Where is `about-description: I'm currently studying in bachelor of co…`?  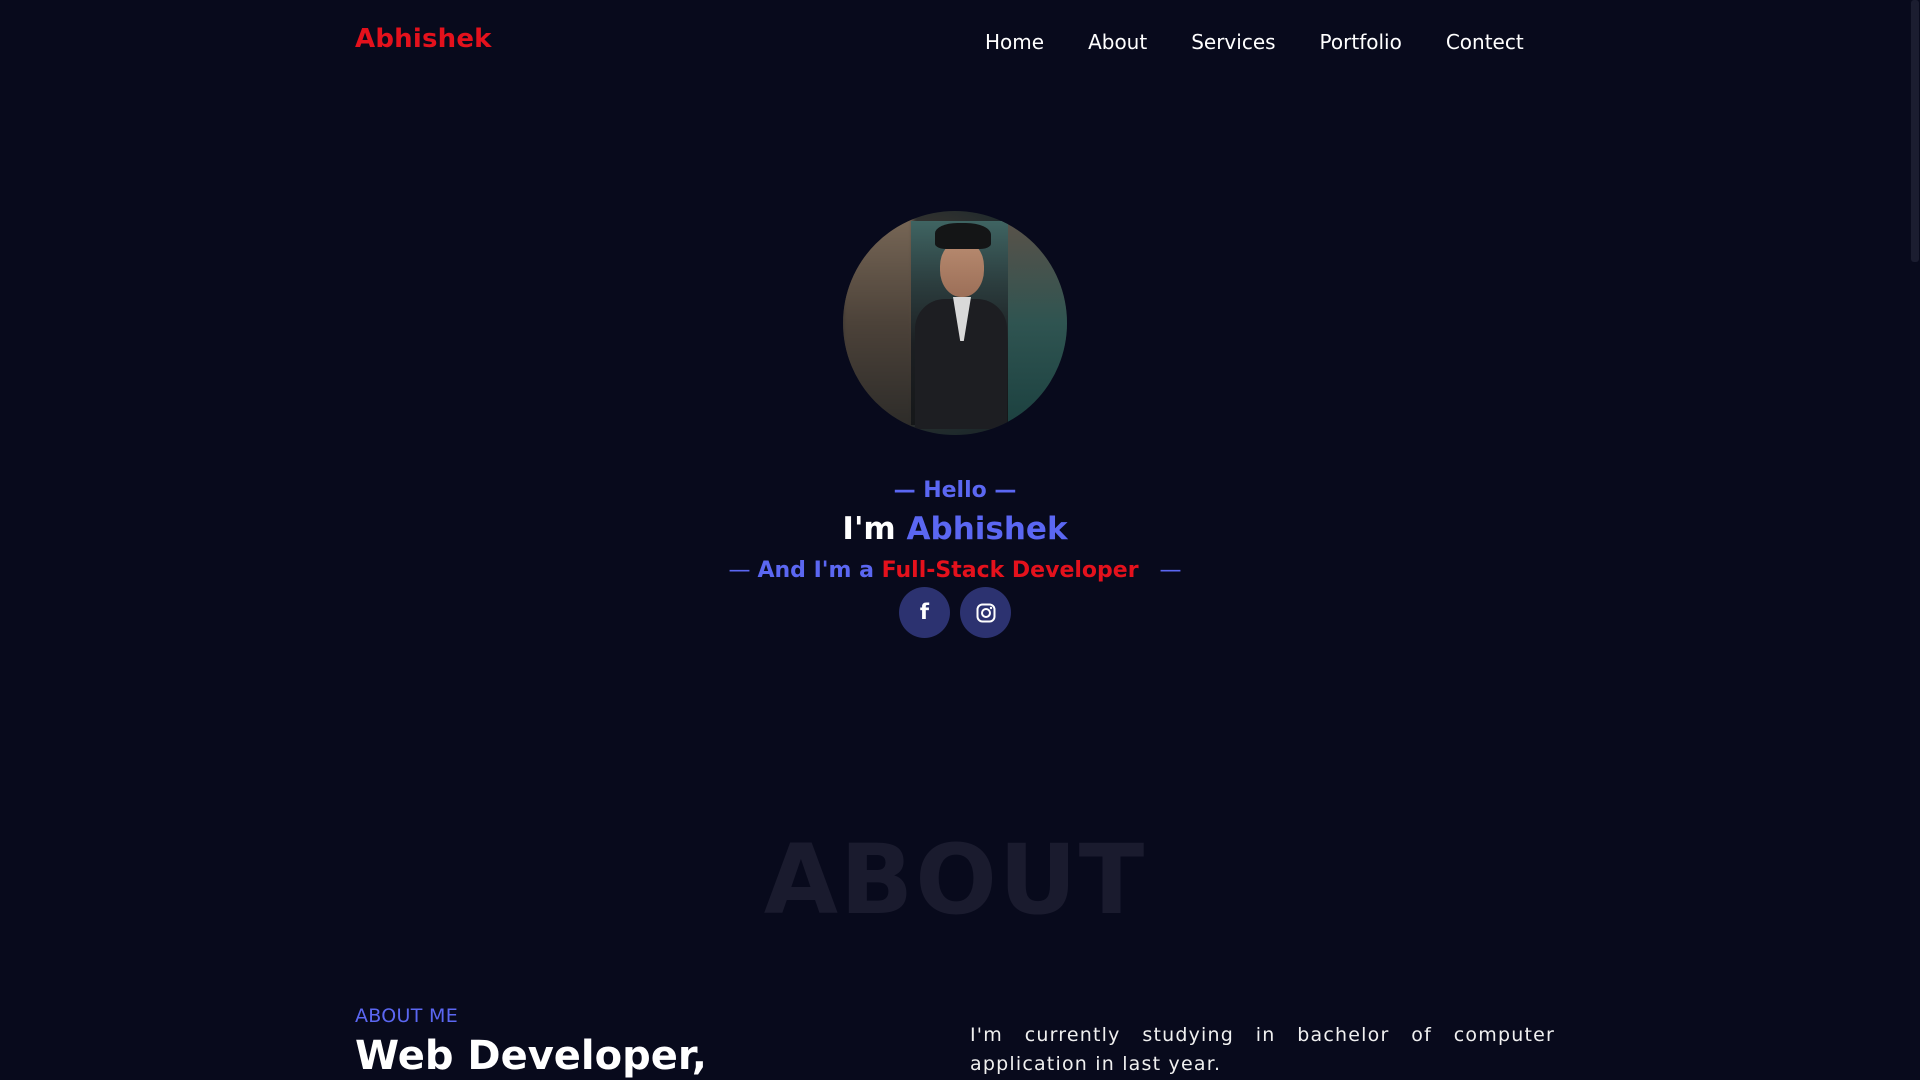 about-description: I'm currently studying in bachelor of co… is located at coordinates (1262, 1049).